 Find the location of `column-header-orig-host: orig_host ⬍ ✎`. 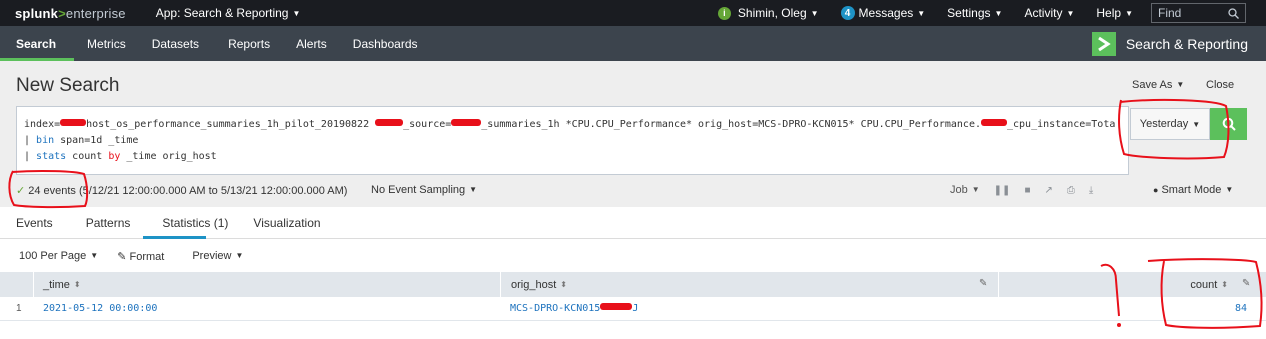

column-header-orig-host: orig_host ⬍ ✎ is located at coordinates (750, 284).